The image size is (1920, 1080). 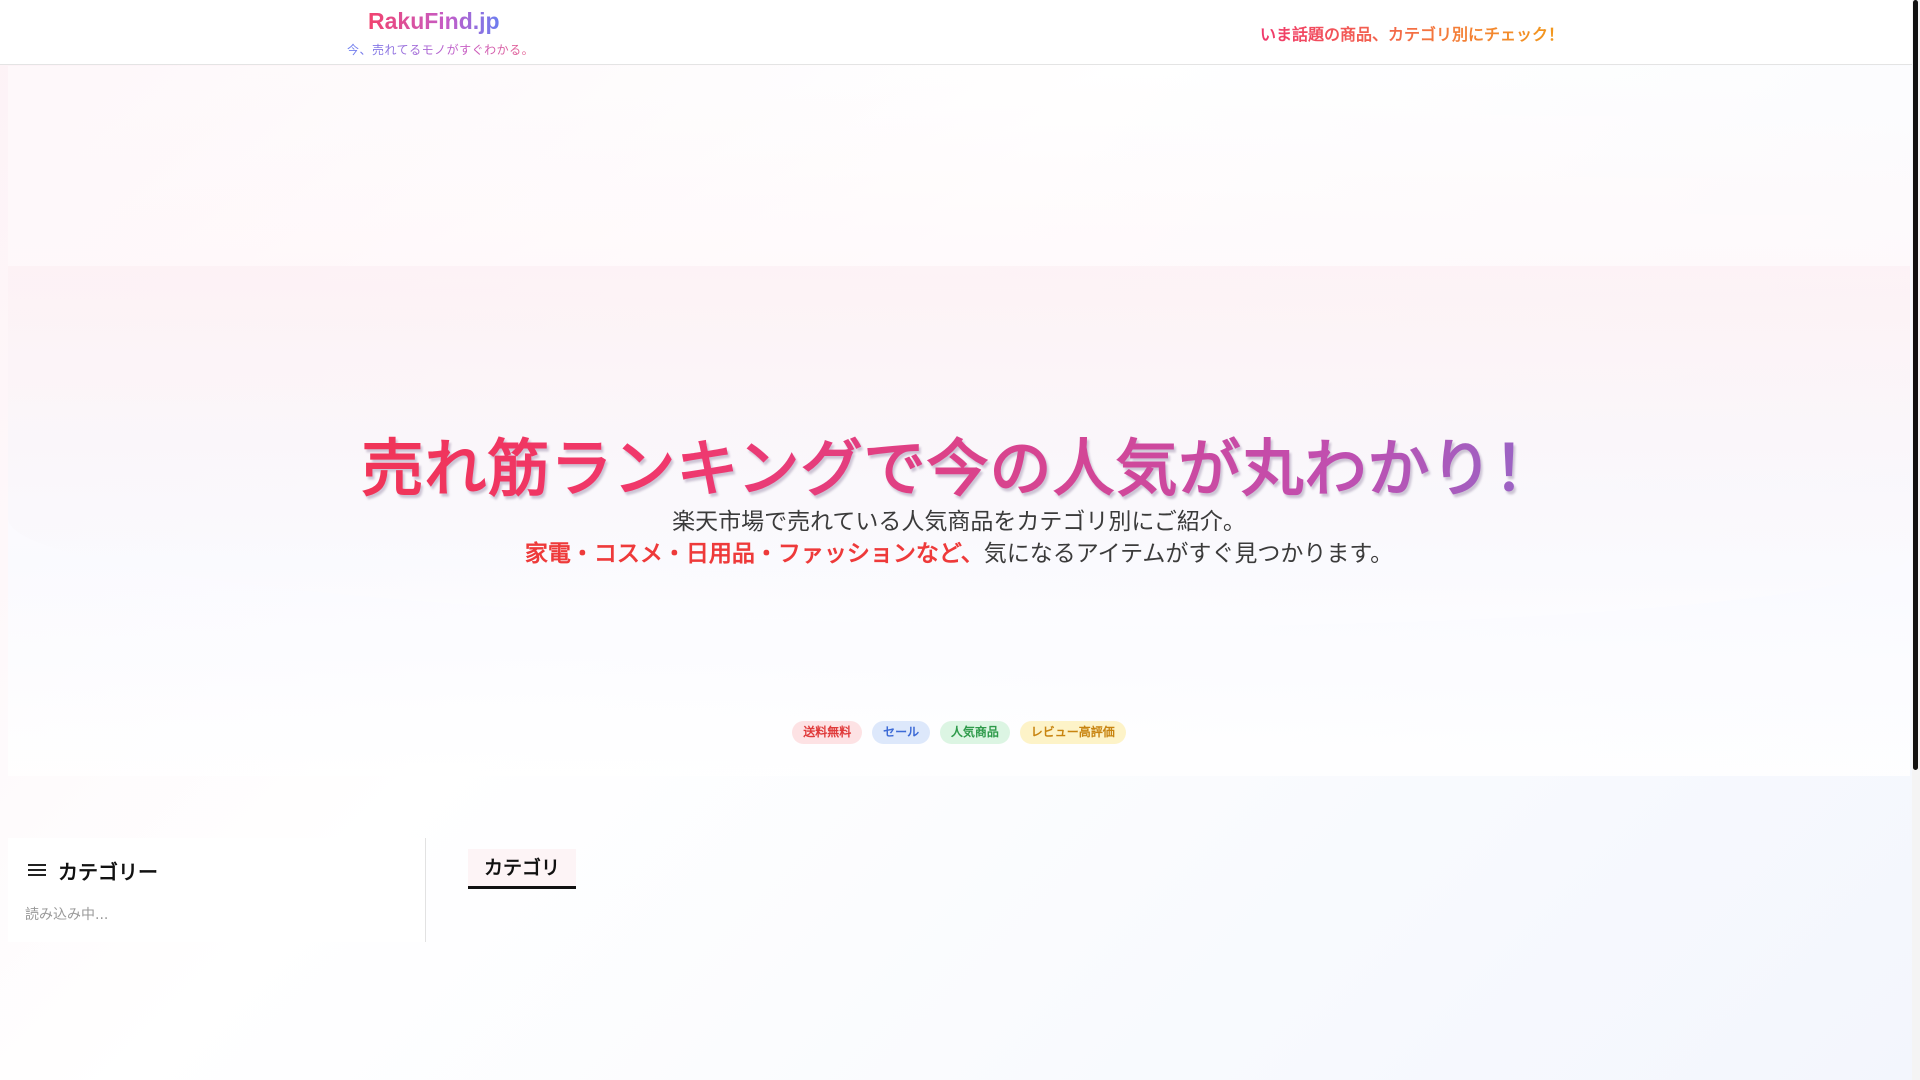 What do you see at coordinates (37, 870) in the screenshot?
I see `menu-icon` at bounding box center [37, 870].